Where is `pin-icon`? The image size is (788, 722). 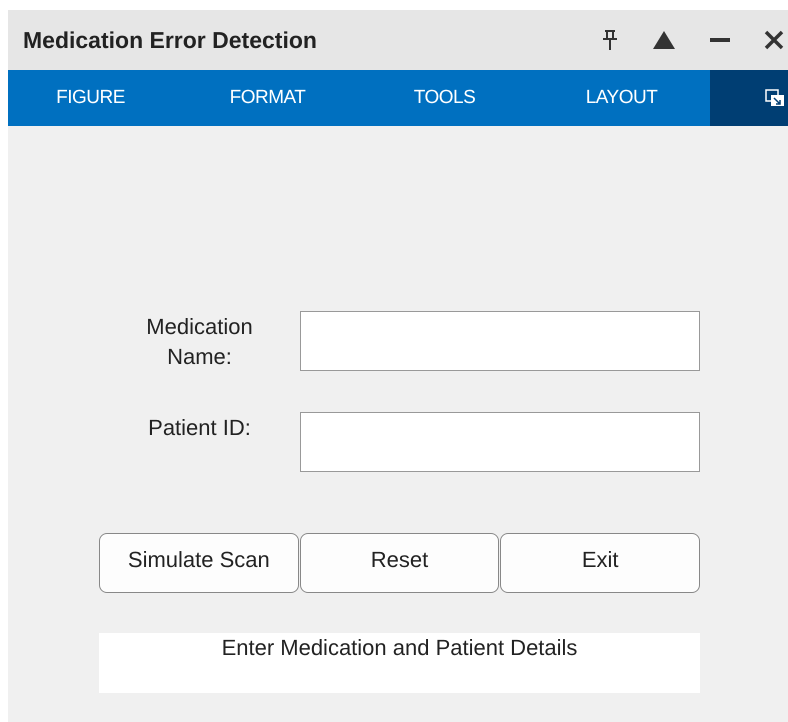 pin-icon is located at coordinates (610, 40).